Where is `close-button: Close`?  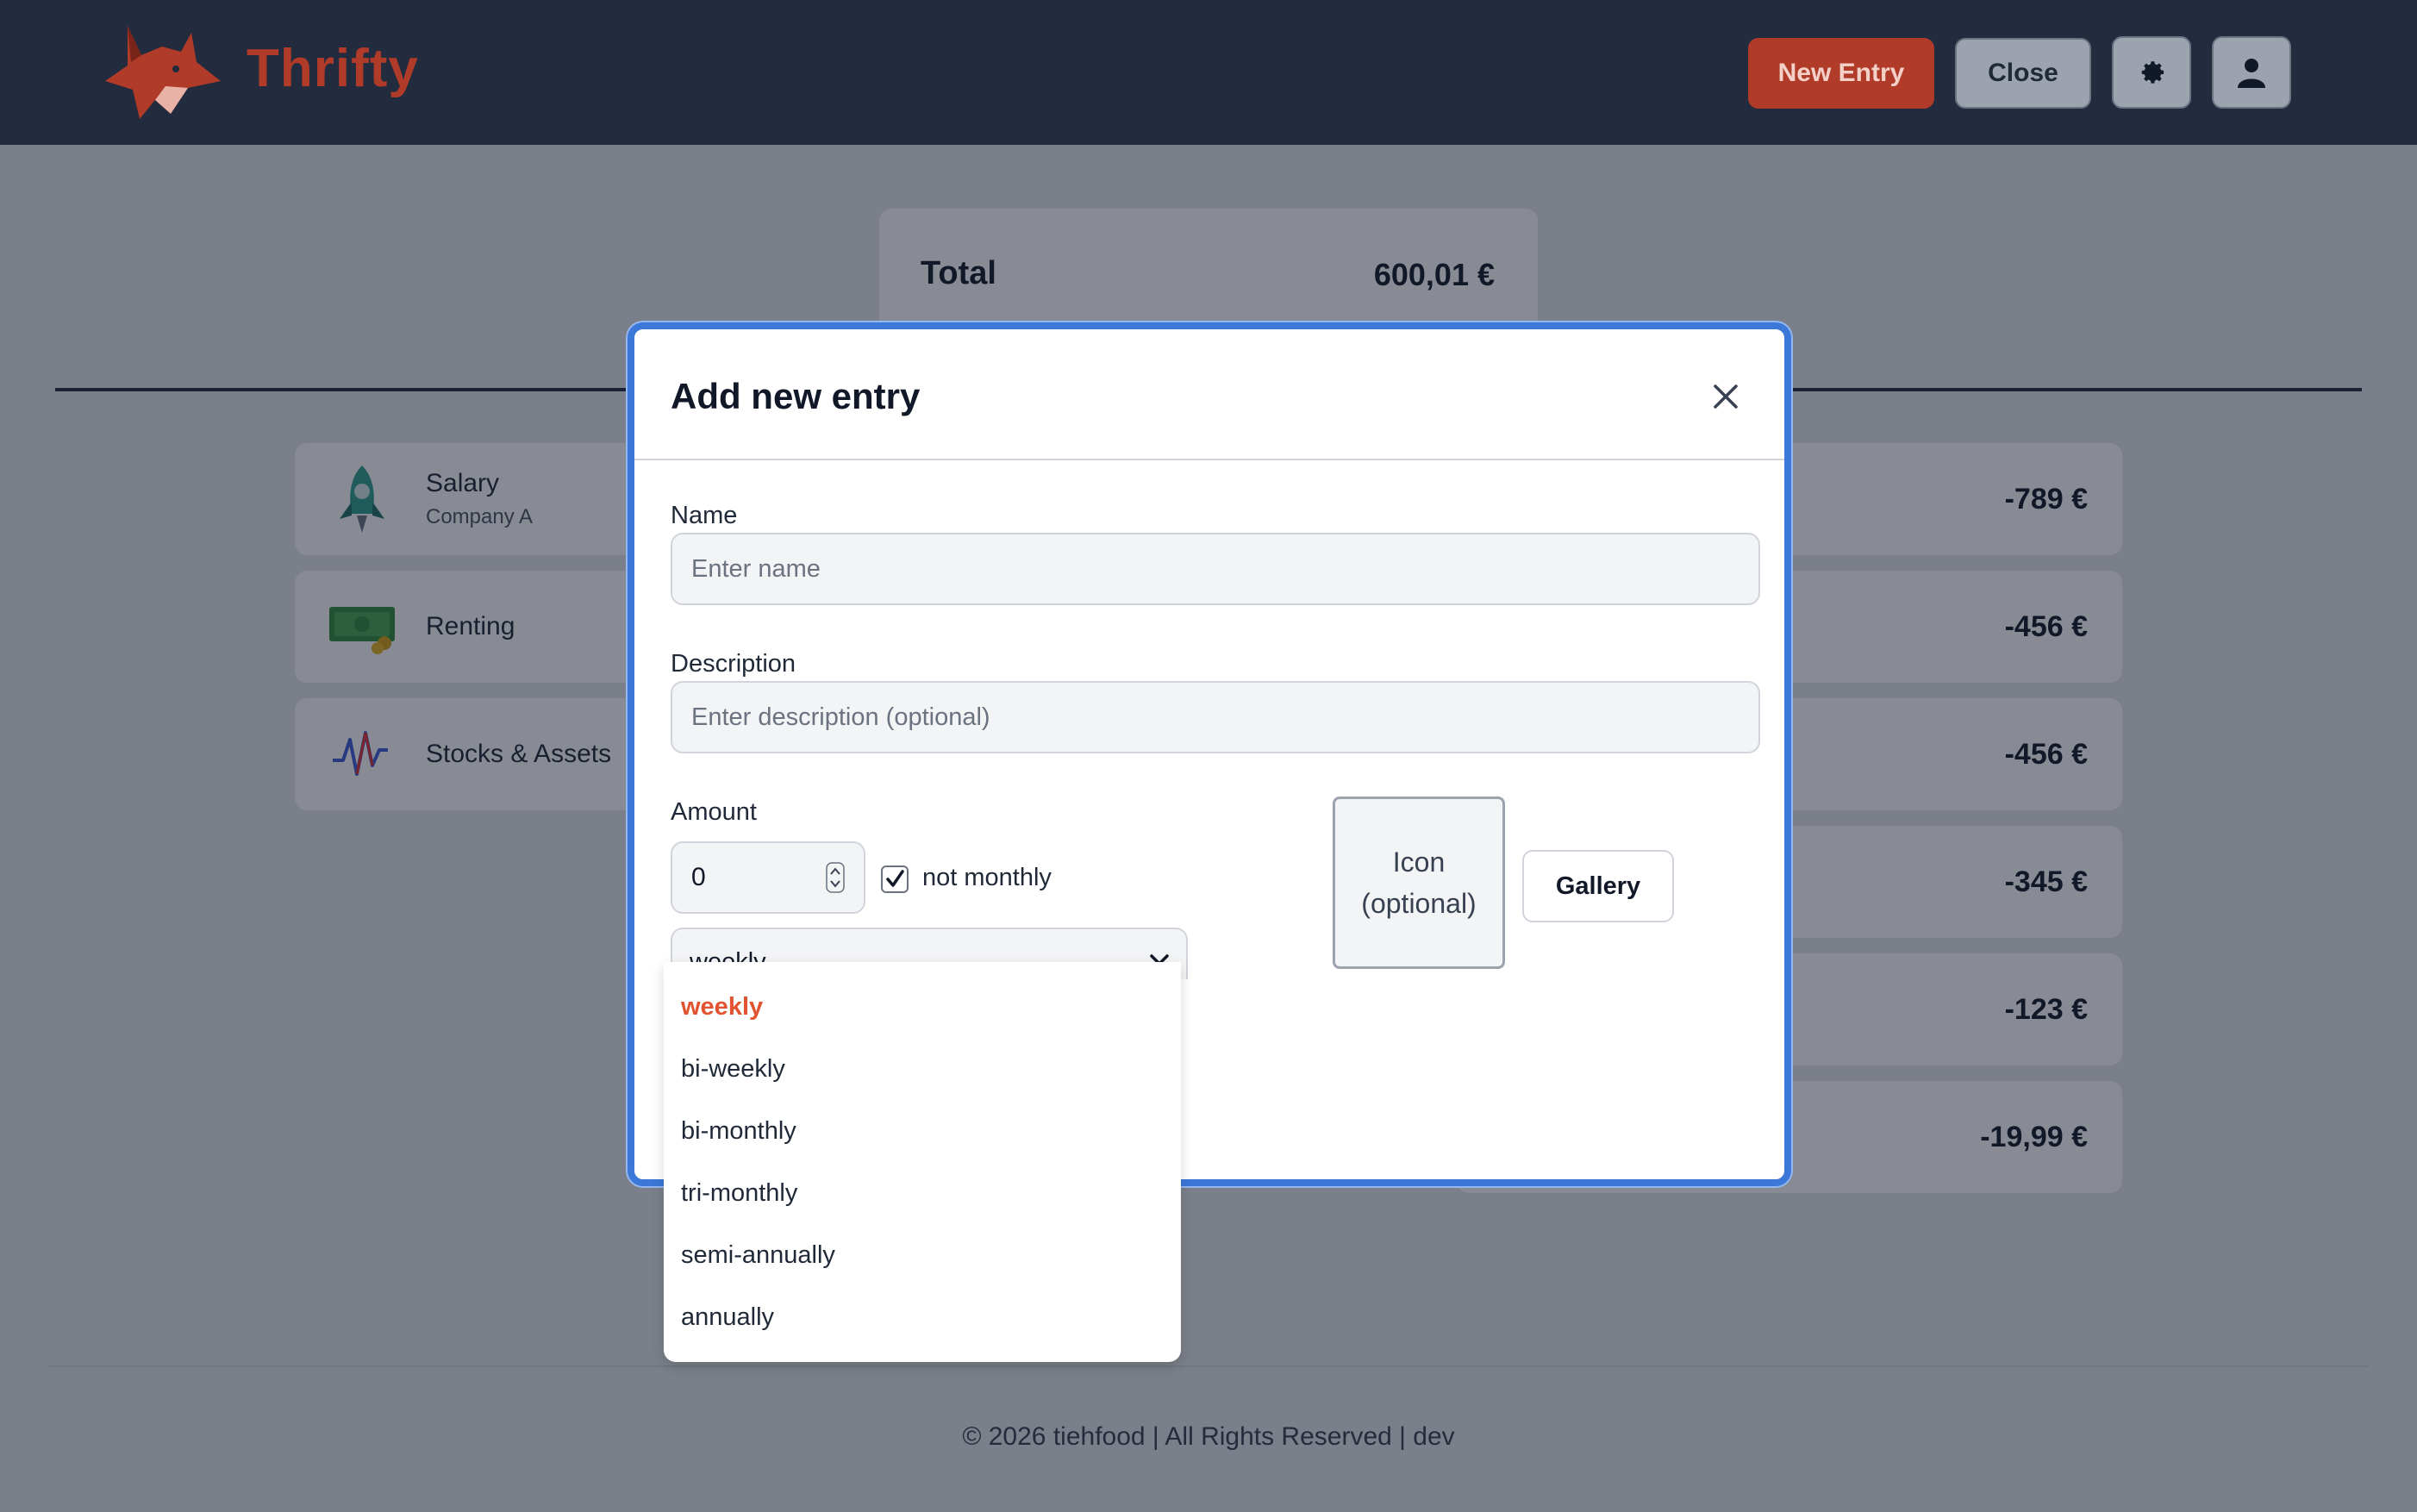
close-button: Close is located at coordinates (2023, 73).